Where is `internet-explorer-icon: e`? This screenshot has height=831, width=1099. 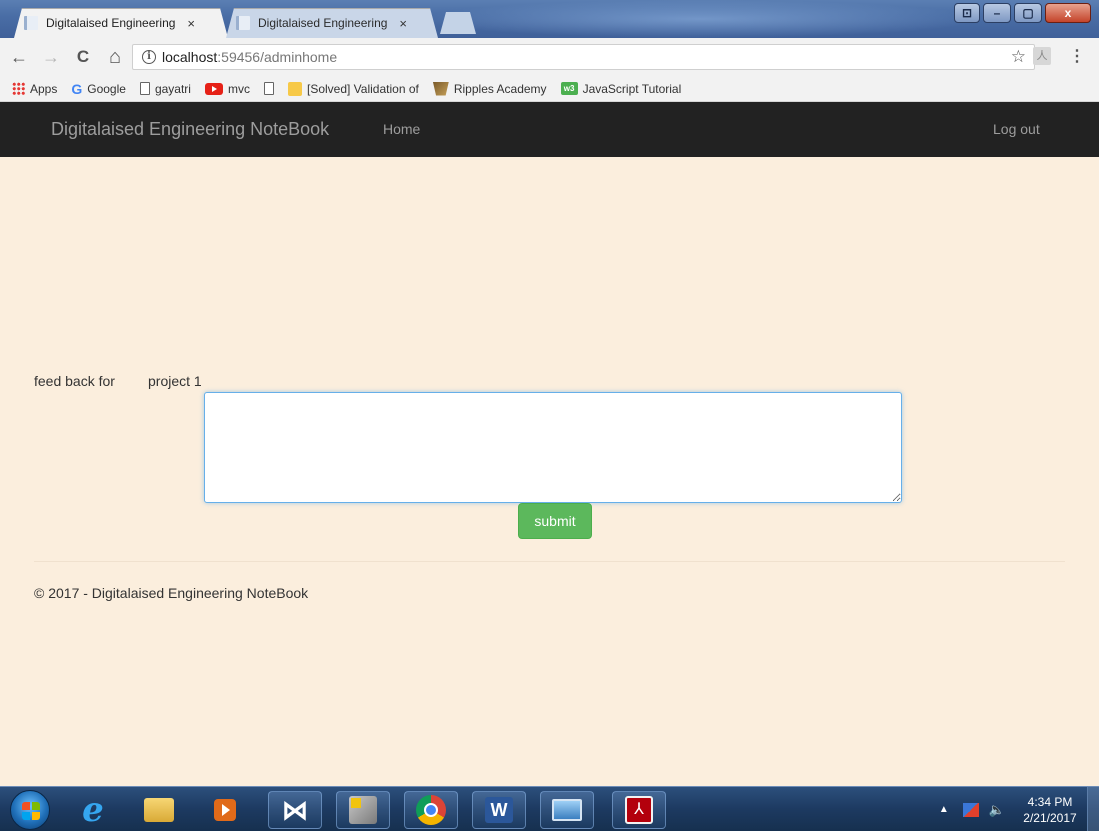 internet-explorer-icon: e is located at coordinates (93, 810).